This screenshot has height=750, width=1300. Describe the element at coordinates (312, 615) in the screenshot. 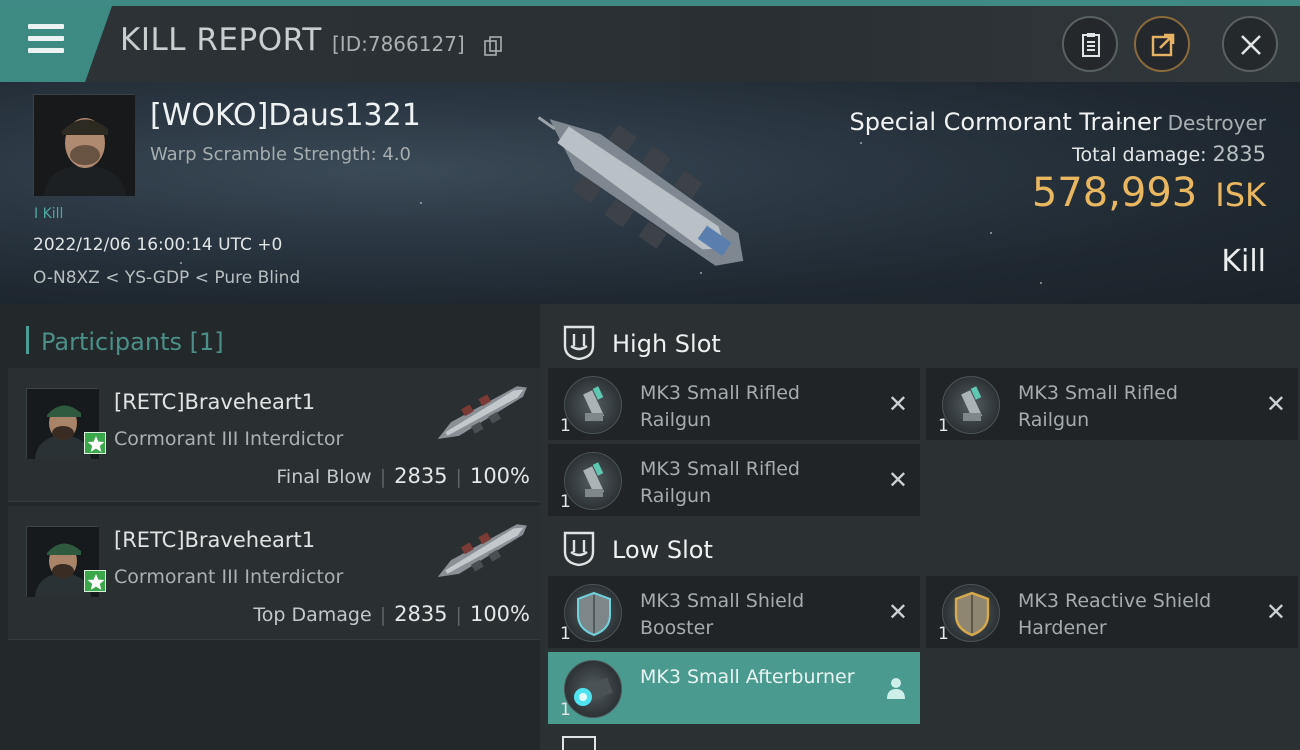

I see `participant-role: Top Damage` at that location.